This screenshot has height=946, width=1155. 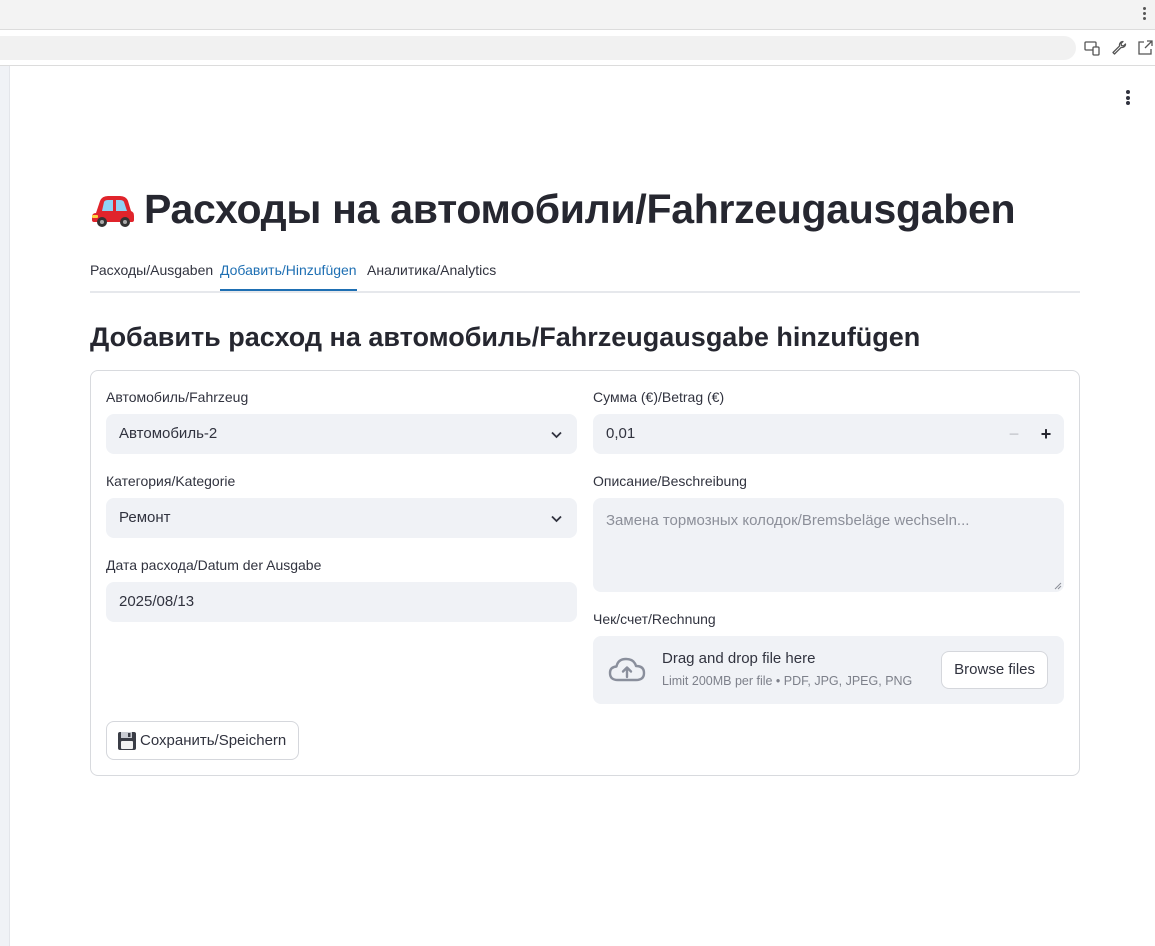 I want to click on increment-button: +, so click(x=1046, y=434).